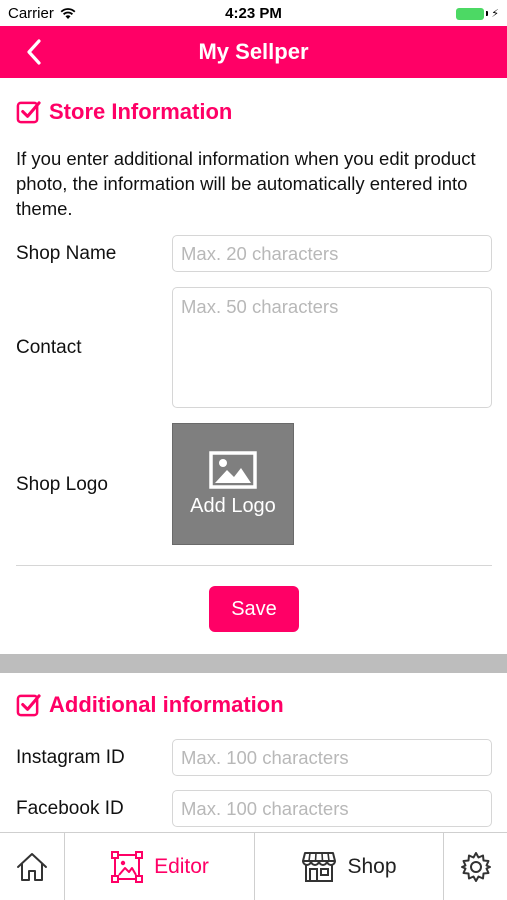 The image size is (507, 900). Describe the element at coordinates (166, 704) in the screenshot. I see `section-title: Additional information` at that location.